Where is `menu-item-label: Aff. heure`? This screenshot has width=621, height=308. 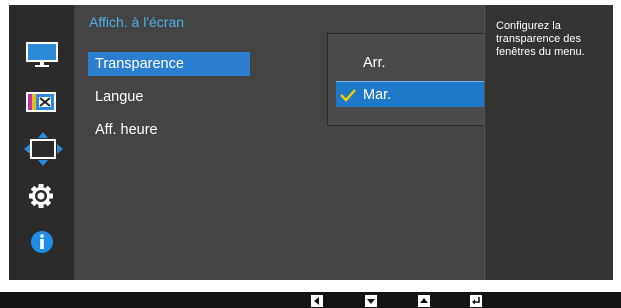
menu-item-label: Aff. heure is located at coordinates (126, 130).